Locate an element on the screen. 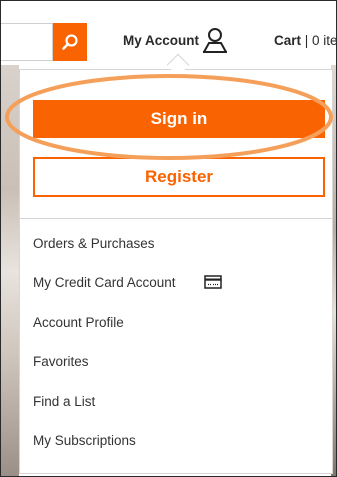 The image size is (337, 477). menu-item-favorites: Favorites is located at coordinates (61, 361).